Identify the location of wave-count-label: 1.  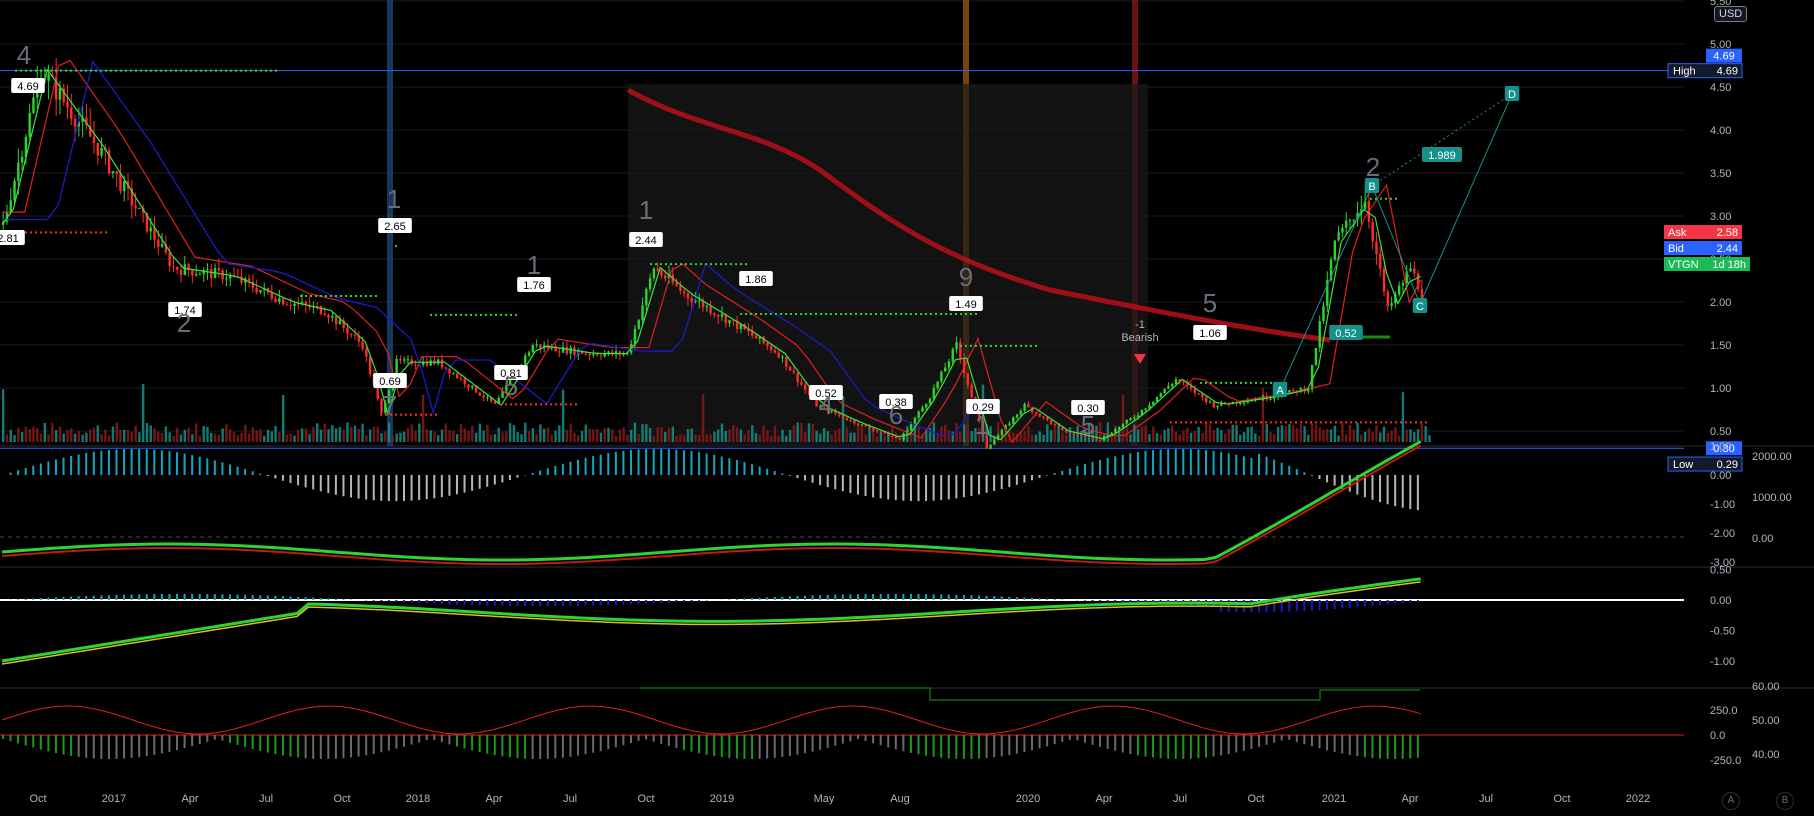
(646, 210).